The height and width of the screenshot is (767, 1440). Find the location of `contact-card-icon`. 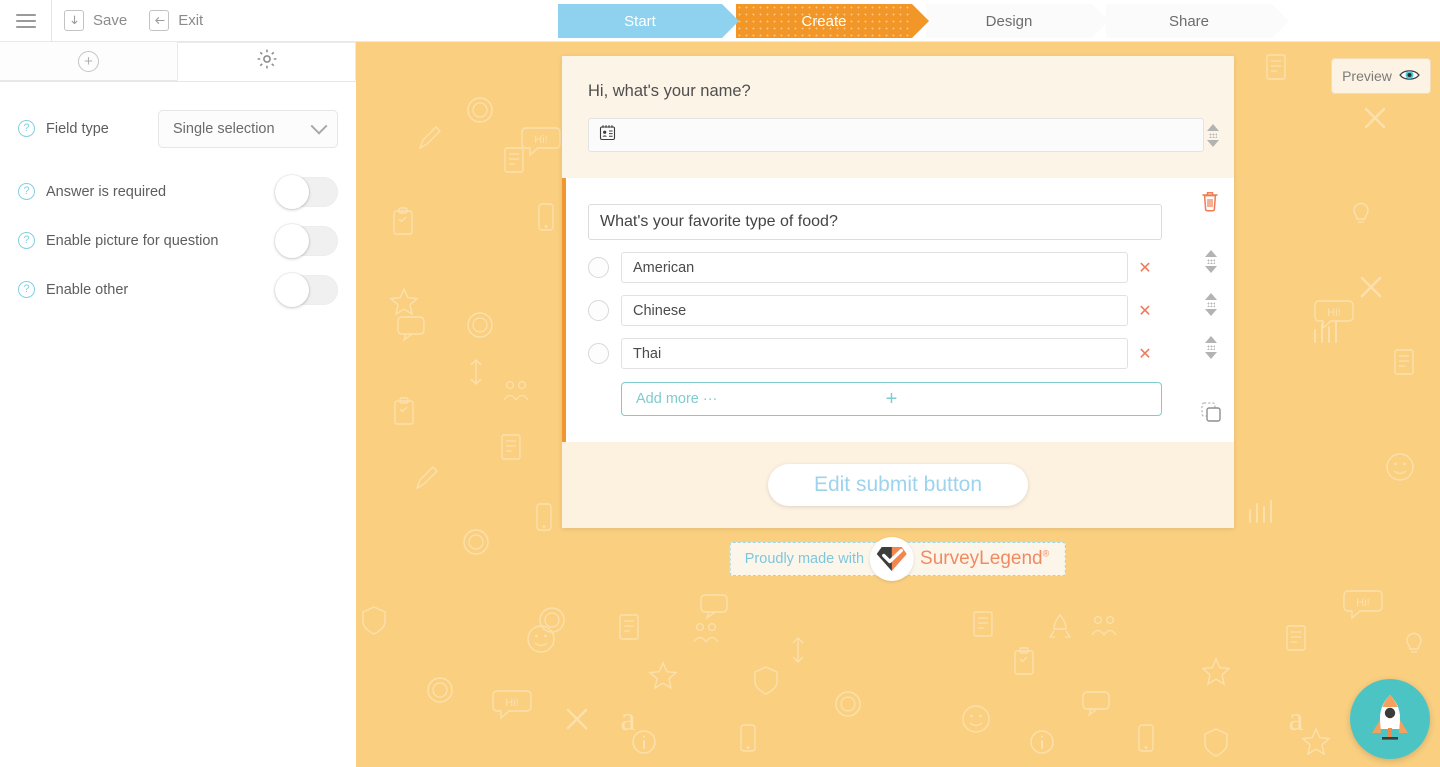

contact-card-icon is located at coordinates (607, 135).